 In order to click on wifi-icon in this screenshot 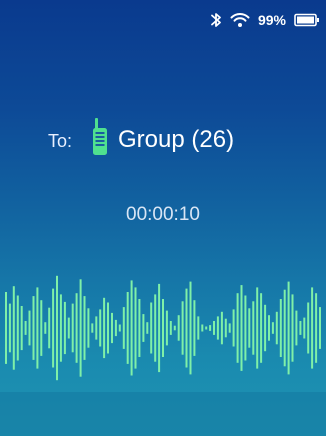, I will do `click(240, 20)`.